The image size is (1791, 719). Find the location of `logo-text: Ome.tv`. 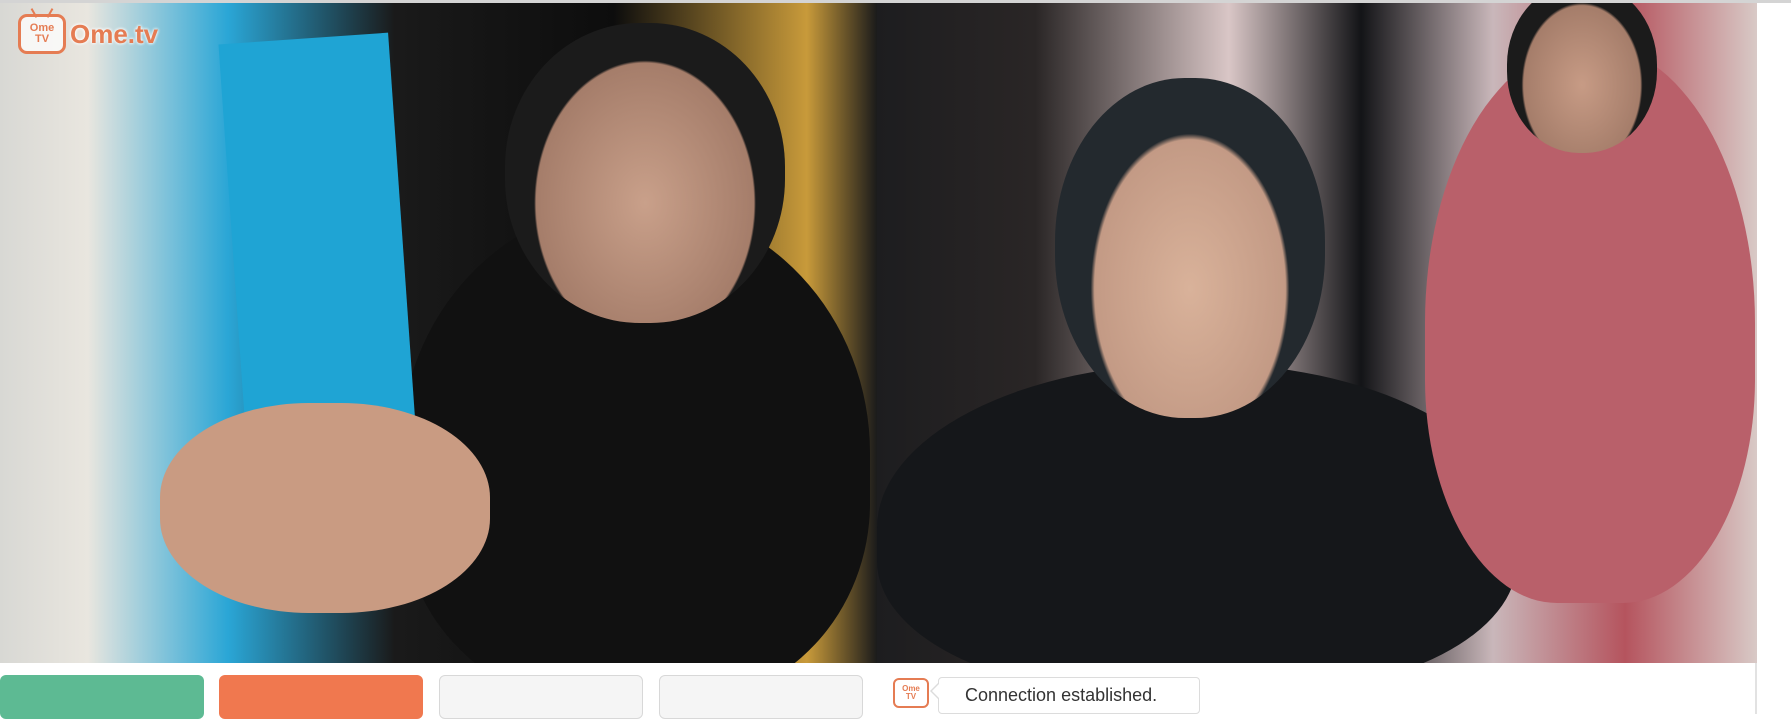

logo-text: Ome.tv is located at coordinates (114, 33).